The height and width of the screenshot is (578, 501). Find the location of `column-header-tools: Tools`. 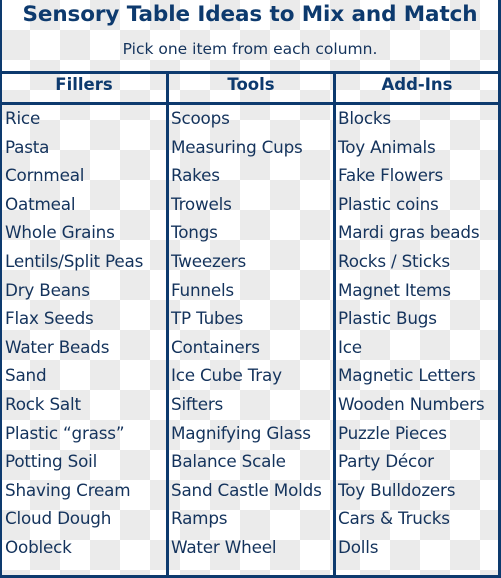

column-header-tools: Tools is located at coordinates (251, 84).